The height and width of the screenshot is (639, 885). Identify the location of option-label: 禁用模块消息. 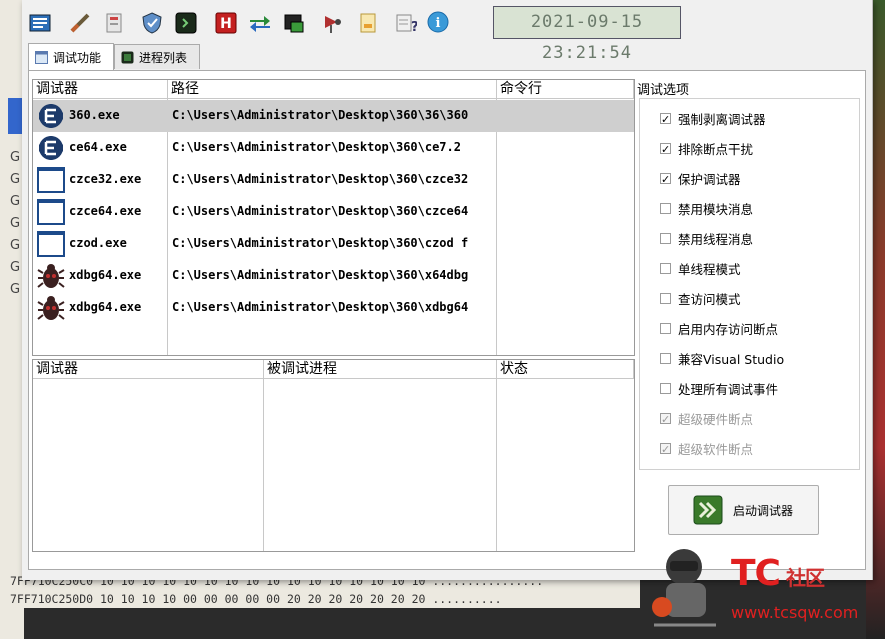
(716, 209).